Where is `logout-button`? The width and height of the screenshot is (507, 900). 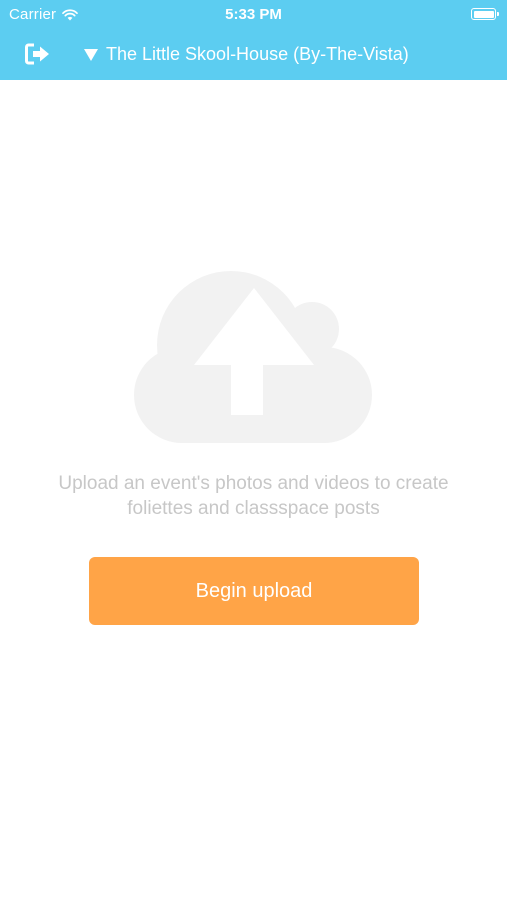
logout-button is located at coordinates (38, 54).